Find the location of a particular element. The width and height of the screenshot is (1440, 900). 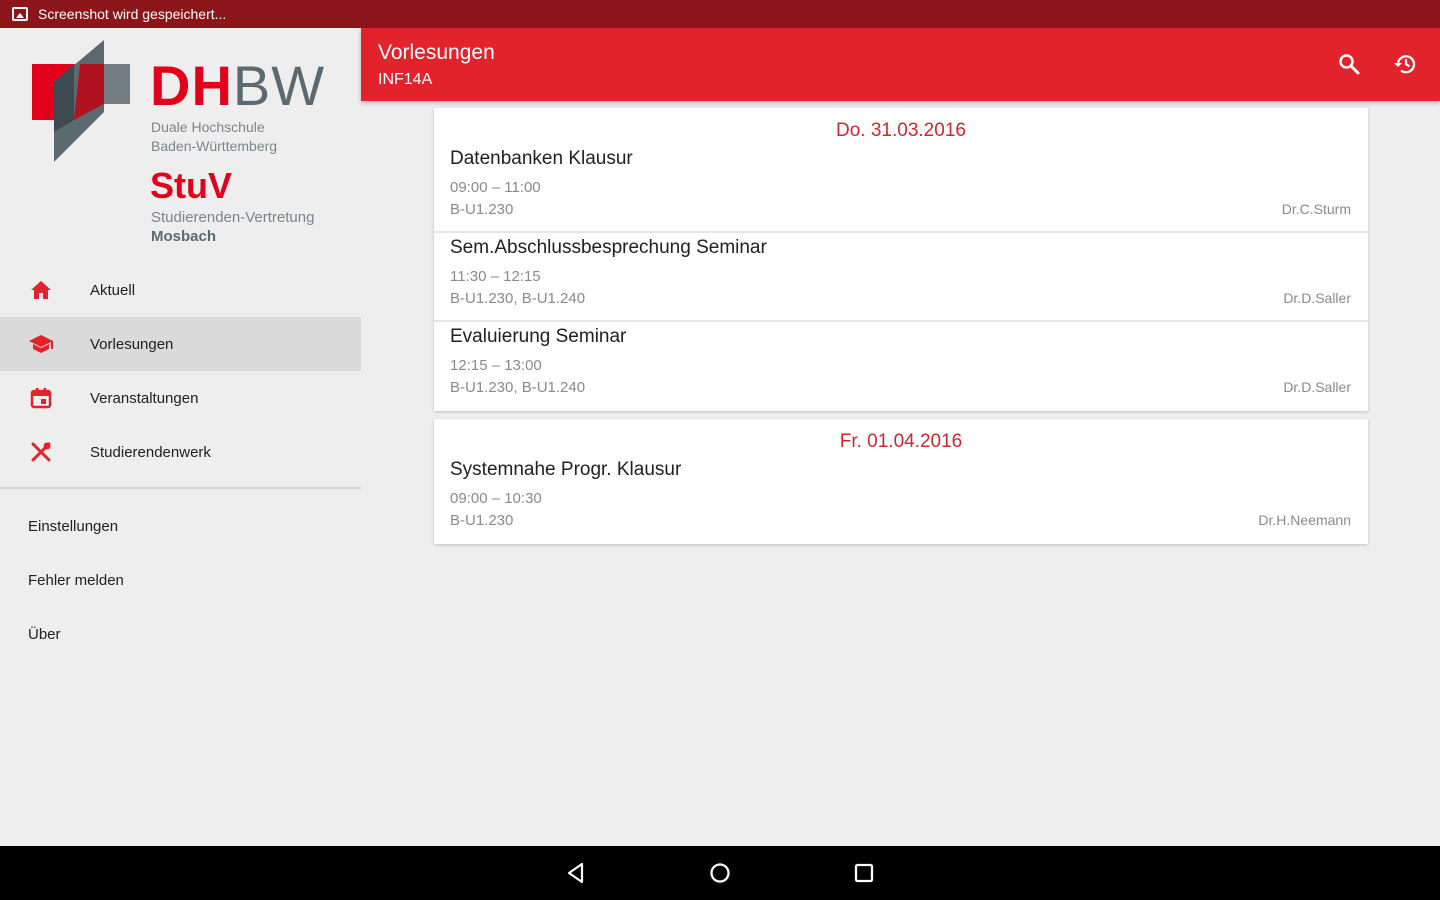

home-button is located at coordinates (720, 873).